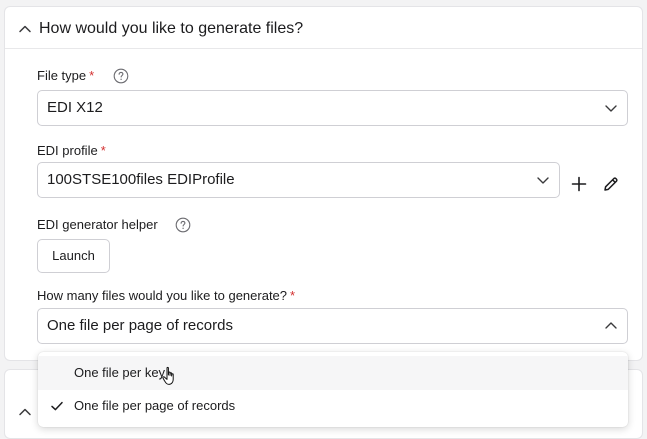  I want to click on edi-profile-label: EDI profile *, so click(71, 151).